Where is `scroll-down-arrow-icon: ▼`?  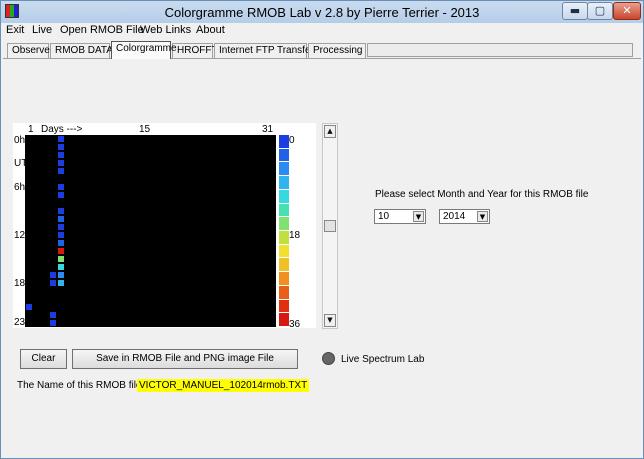
scroll-down-arrow-icon: ▼ is located at coordinates (330, 320).